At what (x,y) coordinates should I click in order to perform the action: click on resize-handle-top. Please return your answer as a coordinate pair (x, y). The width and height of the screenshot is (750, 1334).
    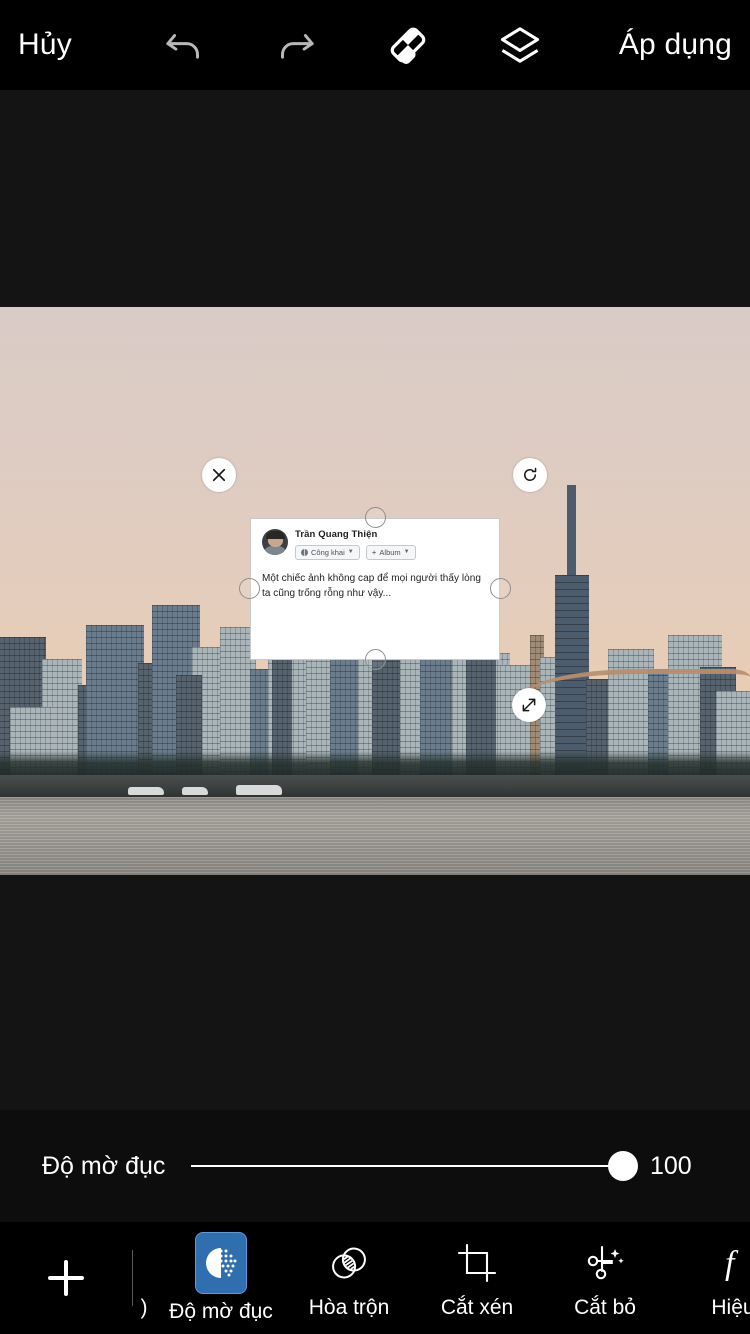
    Looking at the image, I should click on (375, 517).